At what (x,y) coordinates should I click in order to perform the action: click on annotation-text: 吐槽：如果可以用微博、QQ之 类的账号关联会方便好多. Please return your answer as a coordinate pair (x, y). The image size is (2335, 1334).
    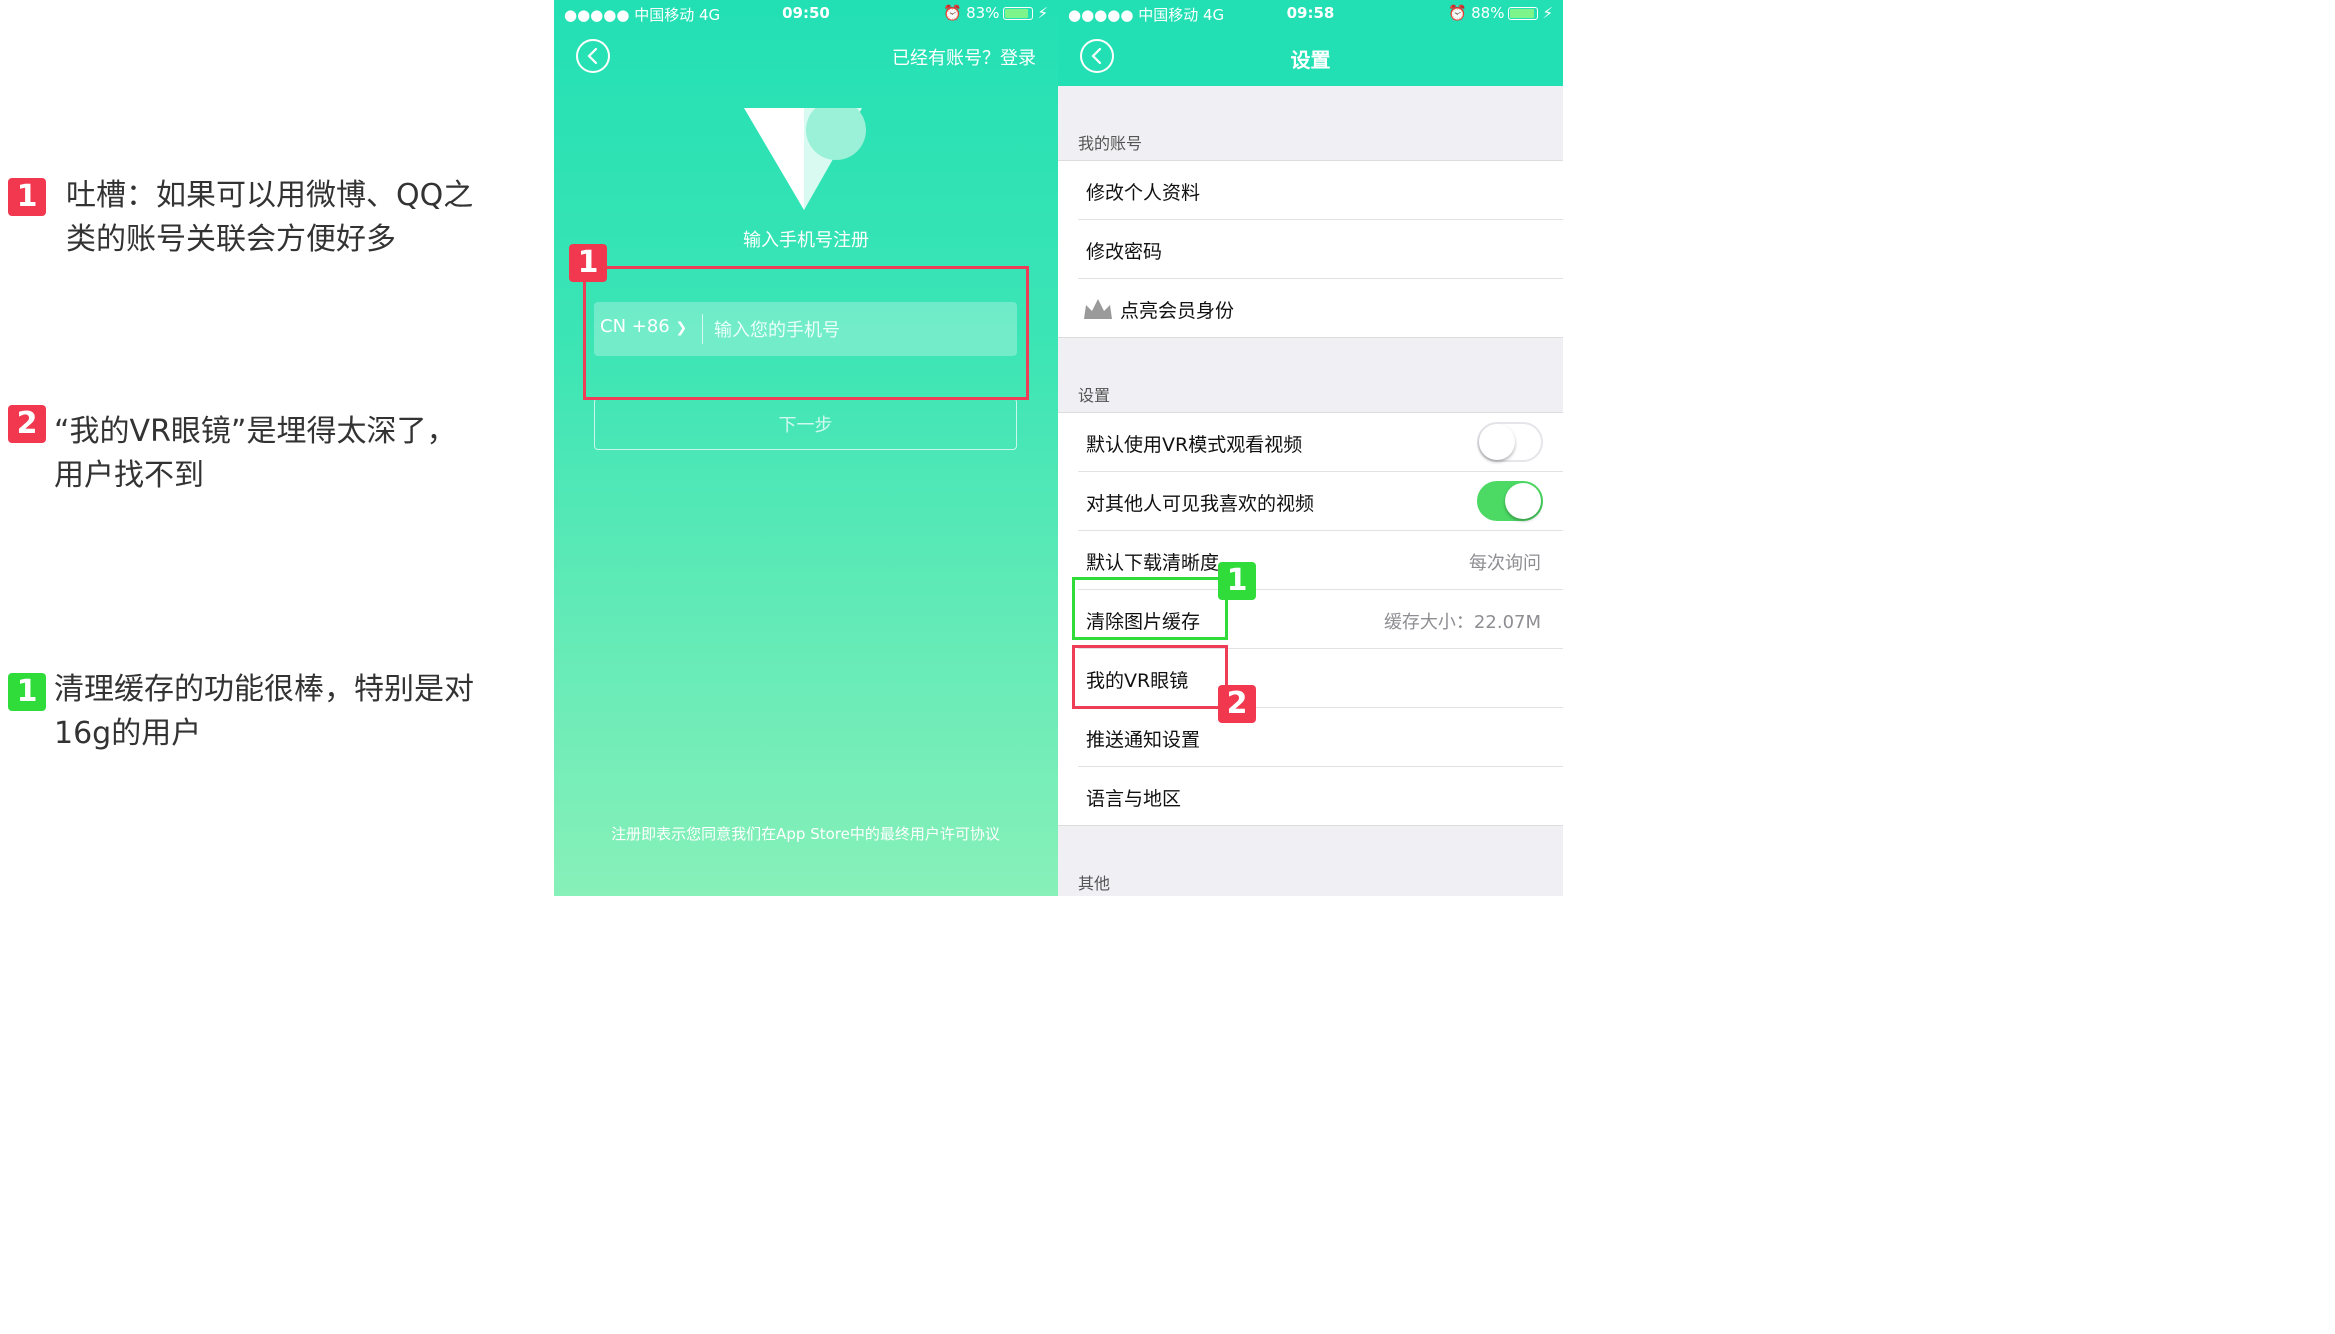
    Looking at the image, I should click on (270, 217).